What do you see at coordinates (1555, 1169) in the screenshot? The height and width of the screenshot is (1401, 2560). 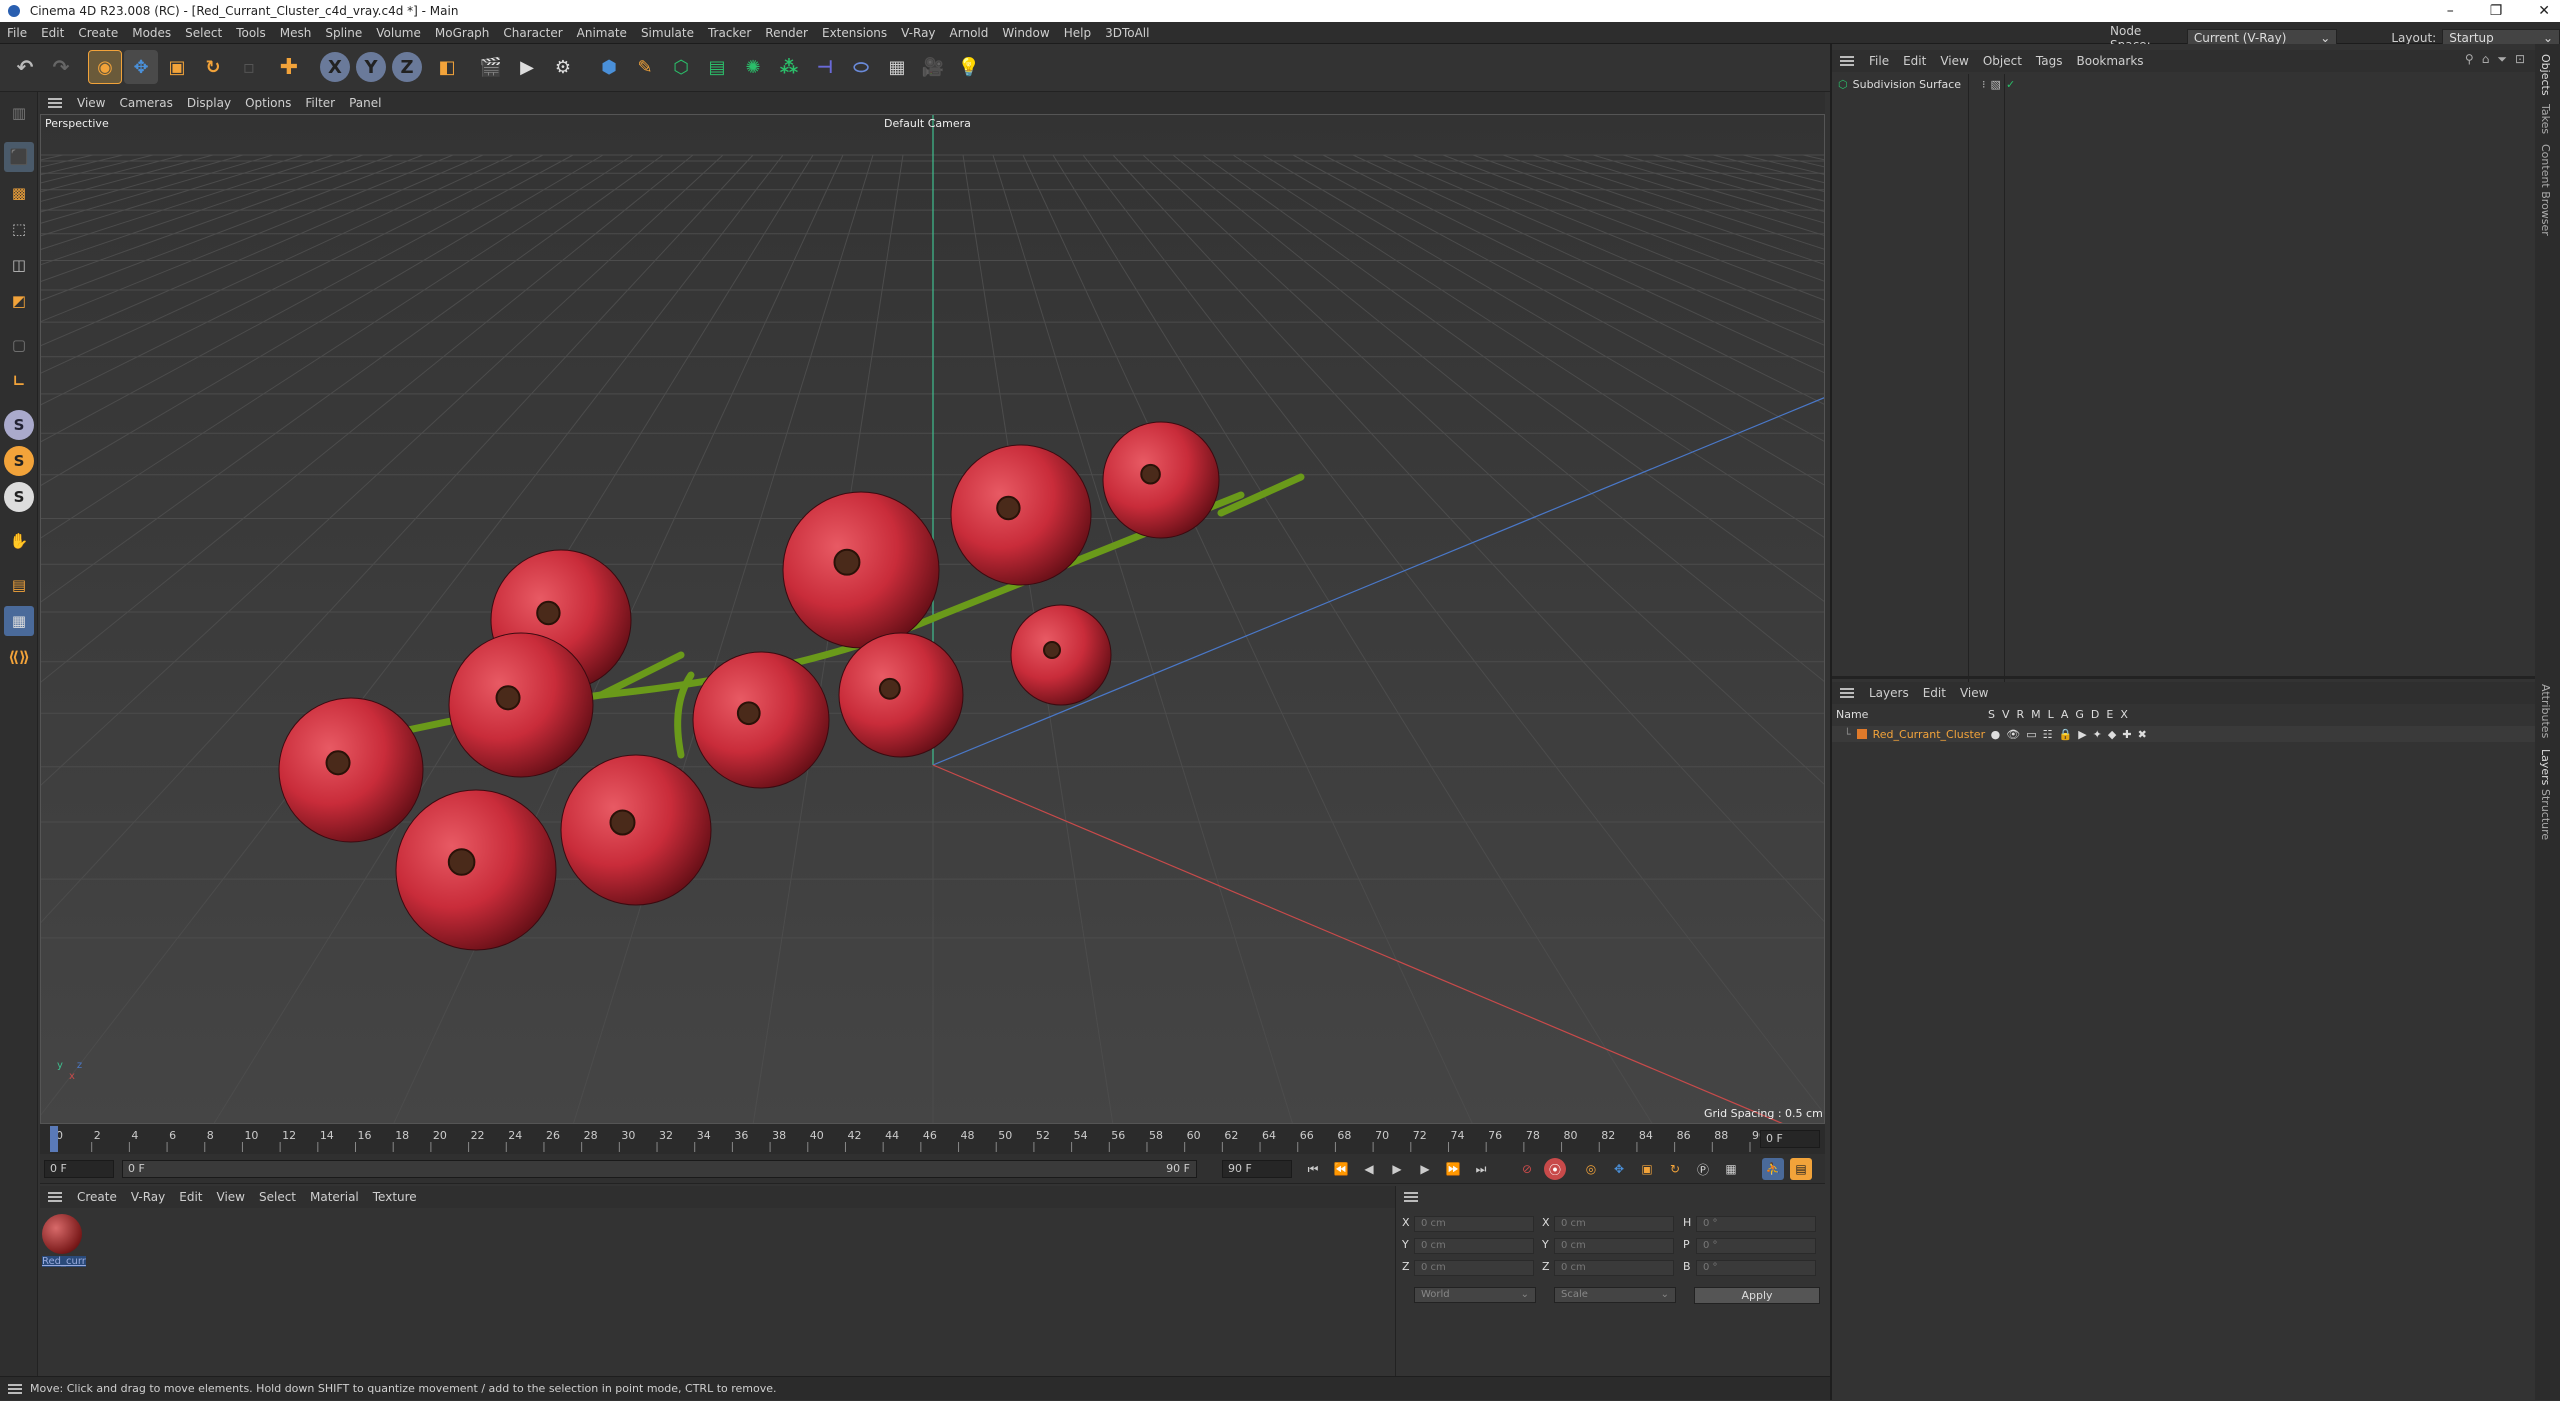 I see `autokey-icon: ⦿` at bounding box center [1555, 1169].